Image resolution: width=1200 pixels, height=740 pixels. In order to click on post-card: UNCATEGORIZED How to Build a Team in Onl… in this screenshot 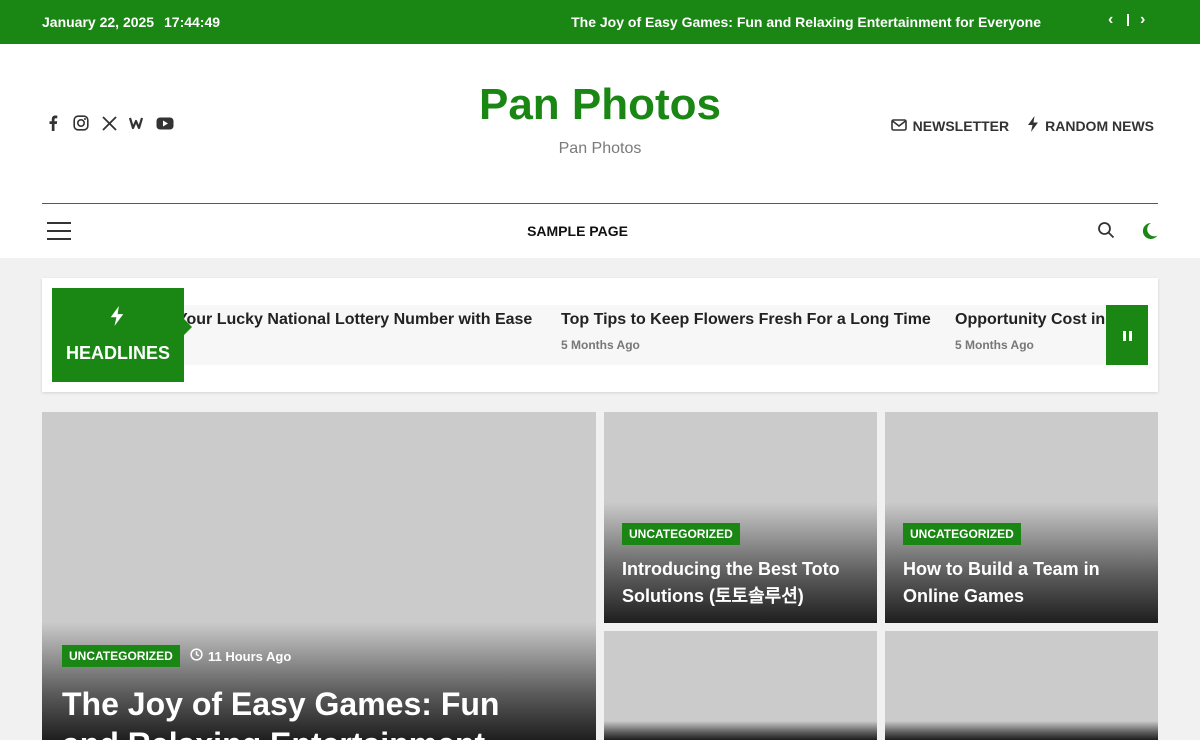, I will do `click(1021, 517)`.